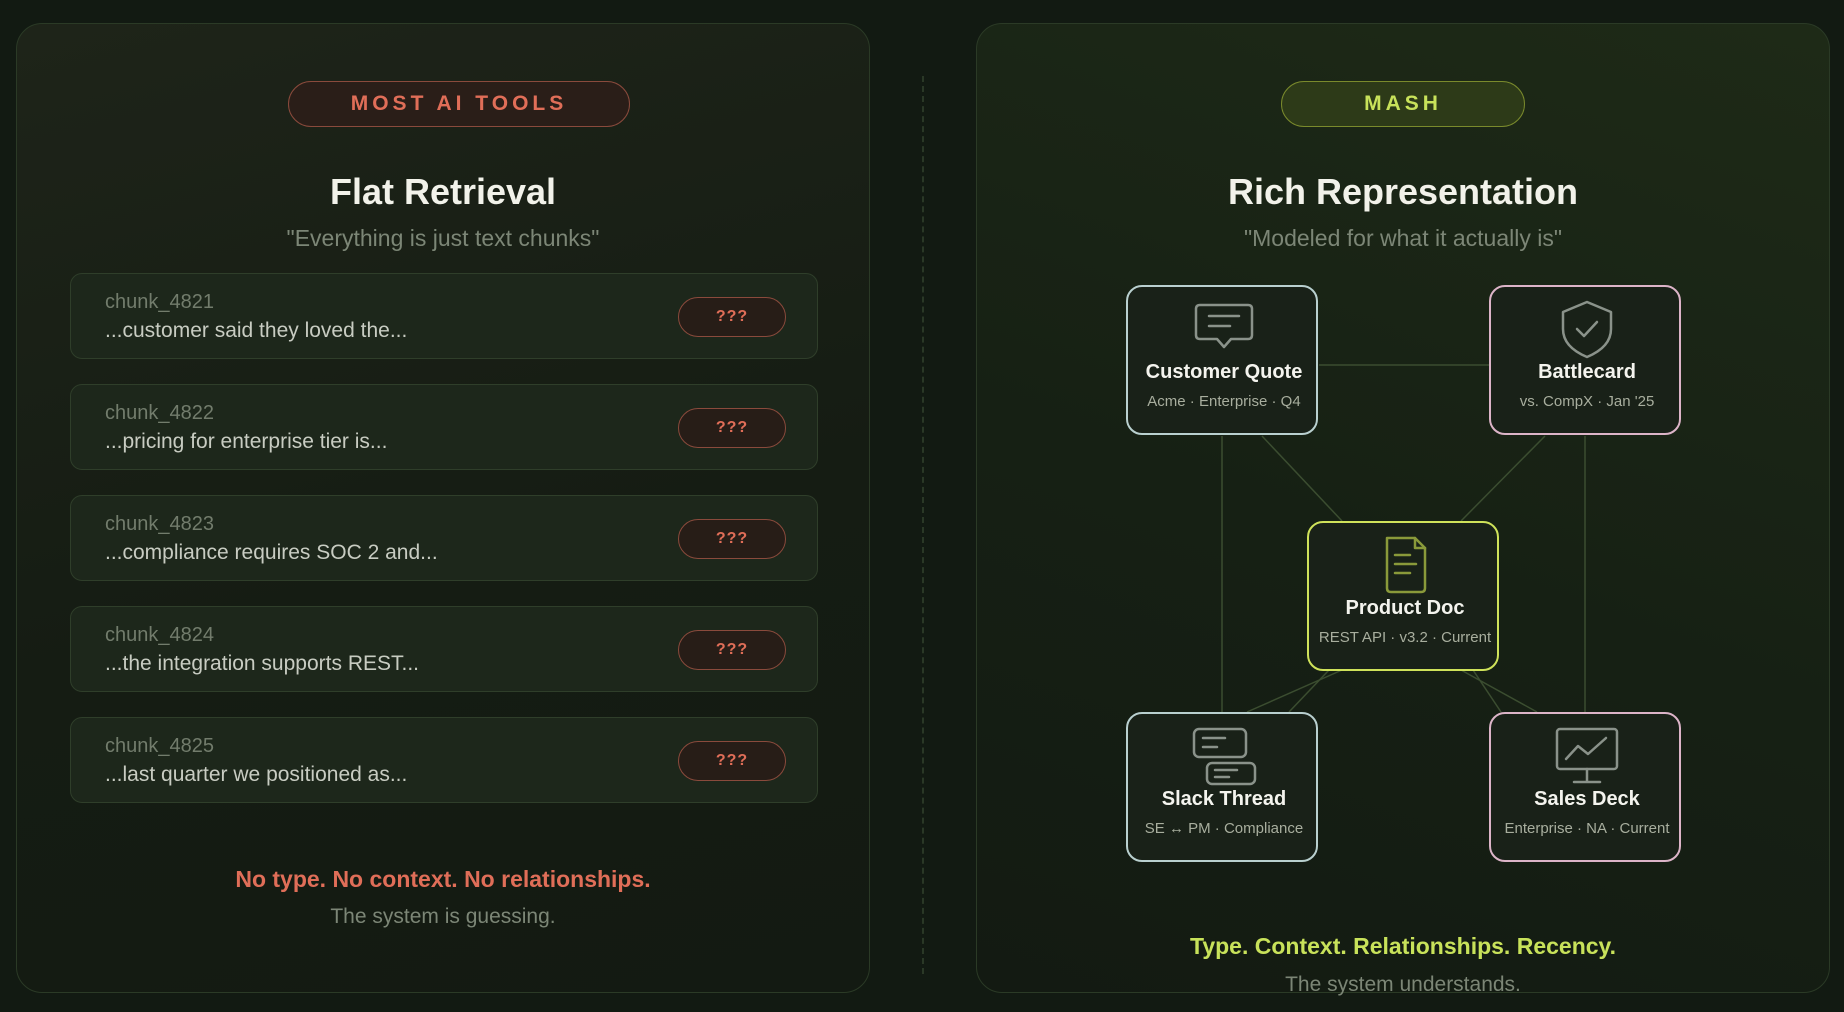 This screenshot has width=1844, height=1012. Describe the element at coordinates (443, 191) in the screenshot. I see `flat-retrieval-title: Flat Retrieval` at that location.